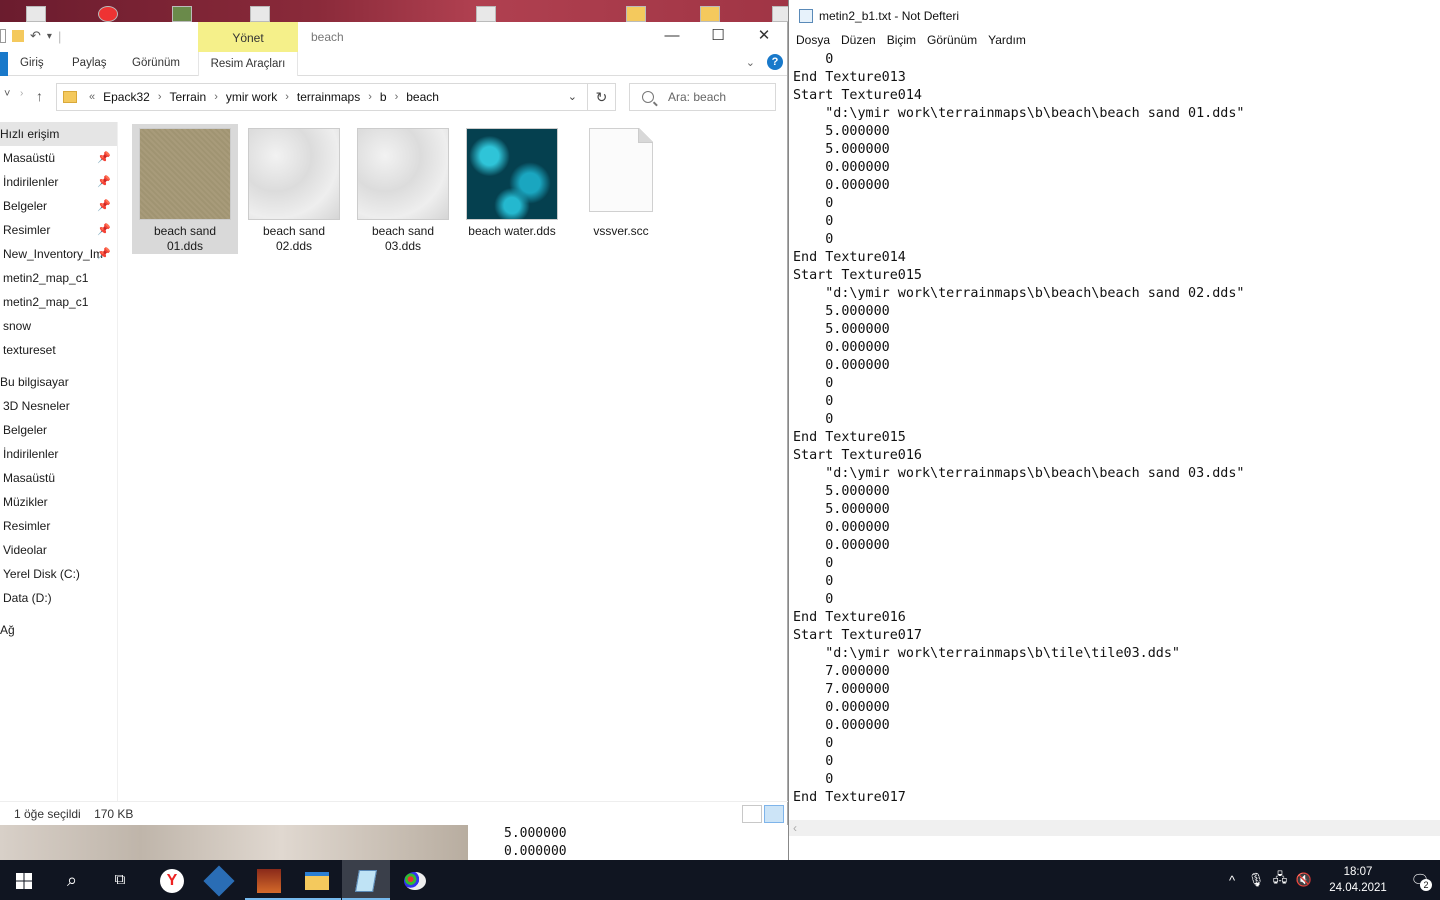 The height and width of the screenshot is (900, 1440). What do you see at coordinates (21, 93) in the screenshot?
I see `forward-icon: ›` at bounding box center [21, 93].